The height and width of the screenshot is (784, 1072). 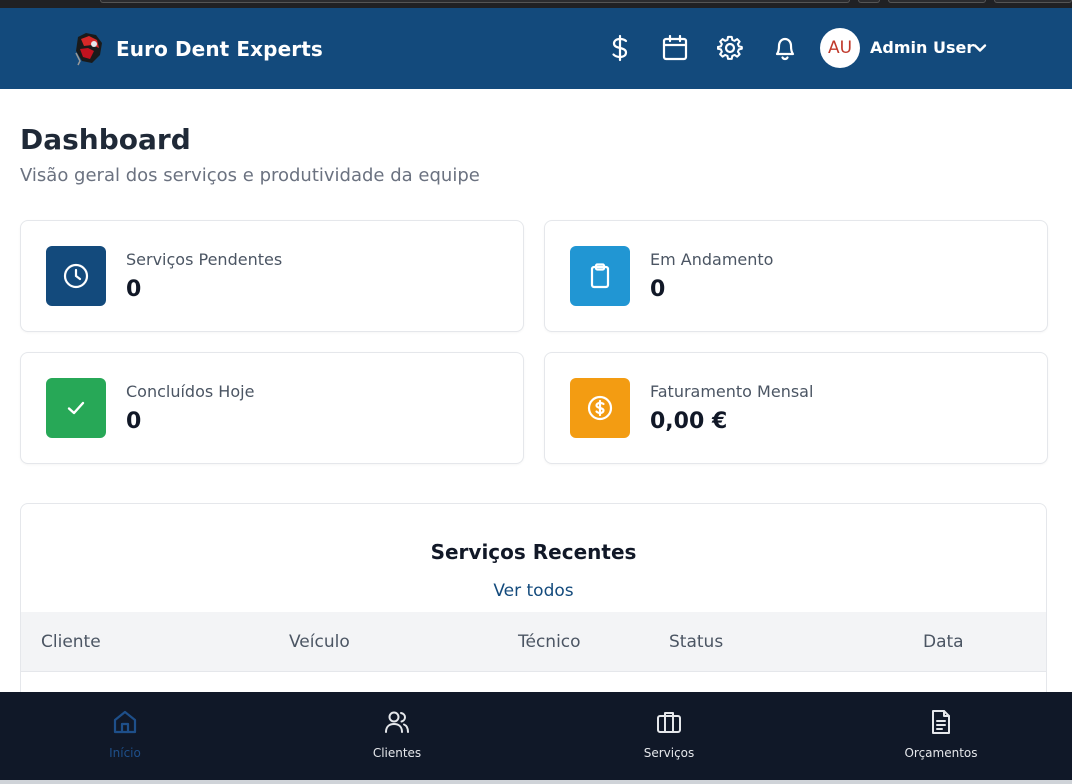 I want to click on gear-icon, so click(x=730, y=48).